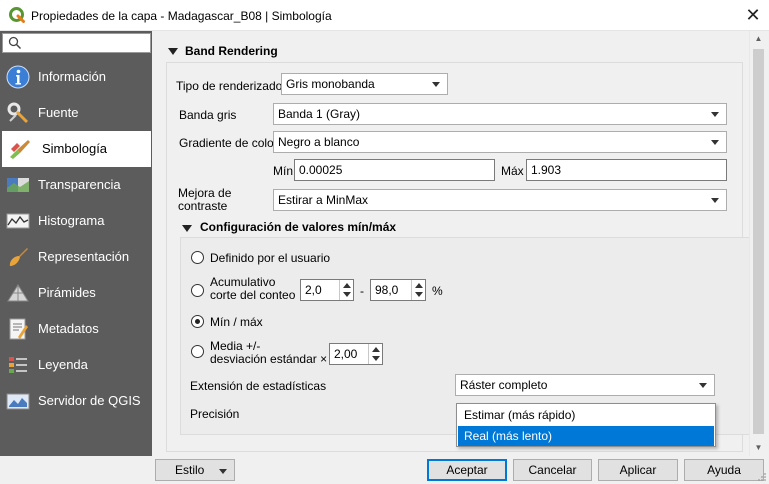 The width and height of the screenshot is (769, 484). I want to click on sidebar-search, so click(76, 43).